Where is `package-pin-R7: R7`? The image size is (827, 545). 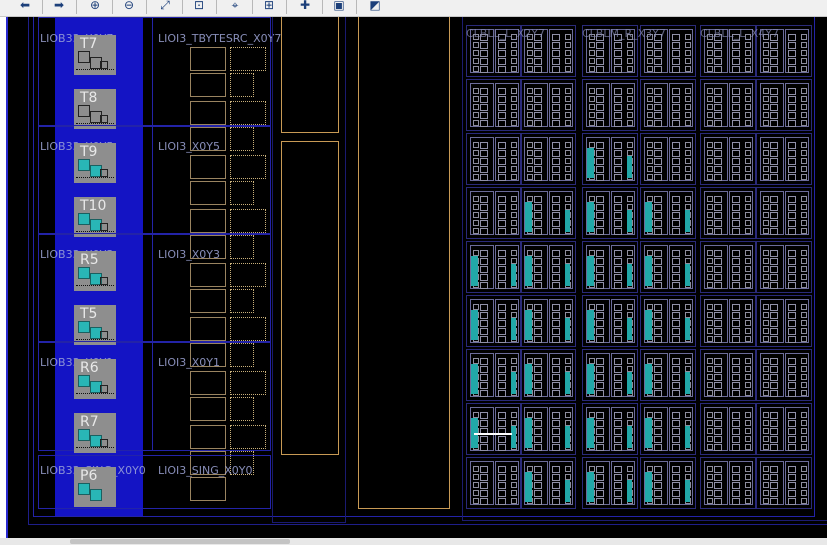 package-pin-R7: R7 is located at coordinates (95, 433).